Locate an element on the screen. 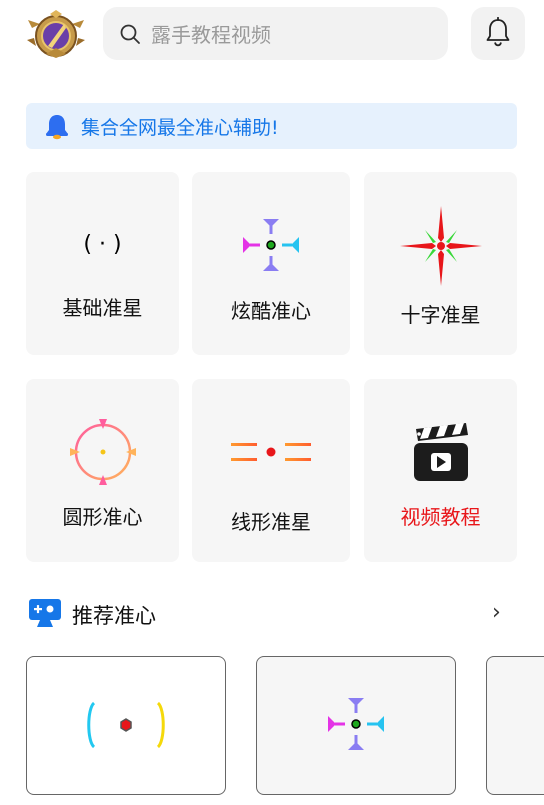  grid-item-cool-crosshair: 炫酷准心 is located at coordinates (271, 263).